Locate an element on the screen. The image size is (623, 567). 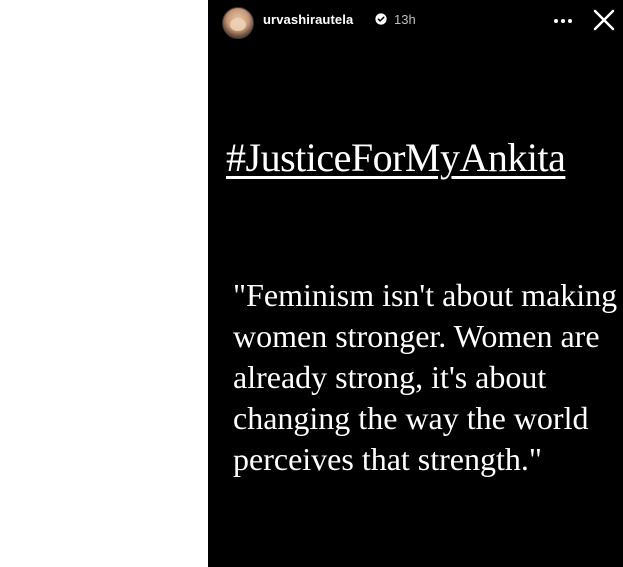
more-options-icon is located at coordinates (563, 21).